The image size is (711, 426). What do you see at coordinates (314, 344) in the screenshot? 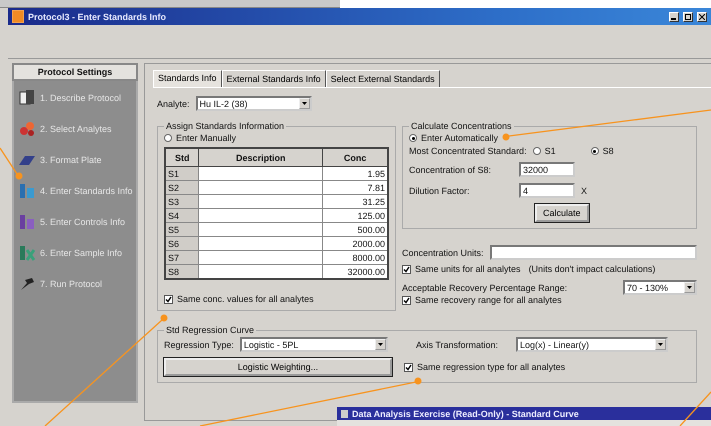
I see `regression-dropdown: Logistic - 5PL` at bounding box center [314, 344].